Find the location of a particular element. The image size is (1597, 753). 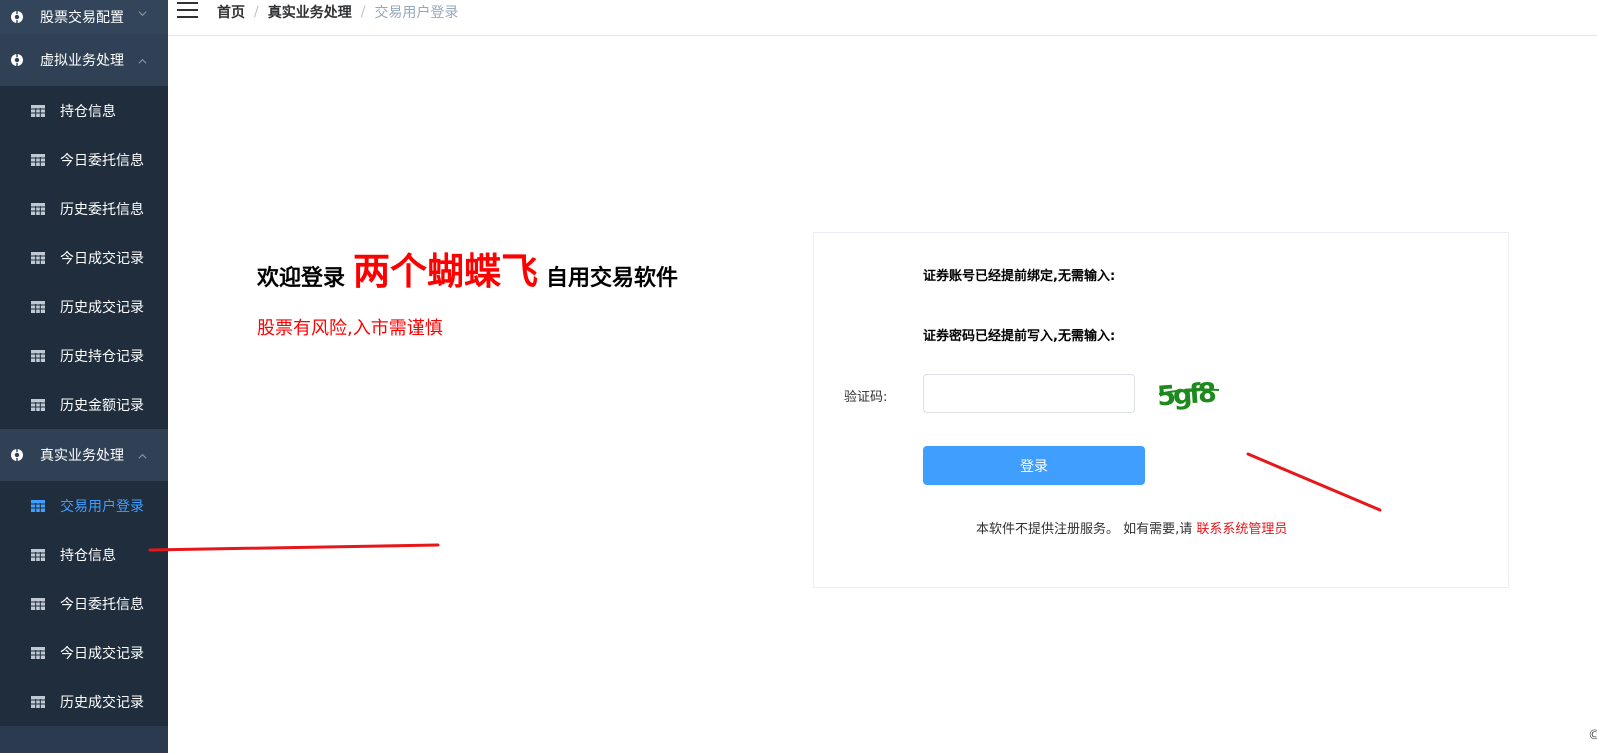

sidebar-item-label: 历史金额记录 is located at coordinates (102, 405).